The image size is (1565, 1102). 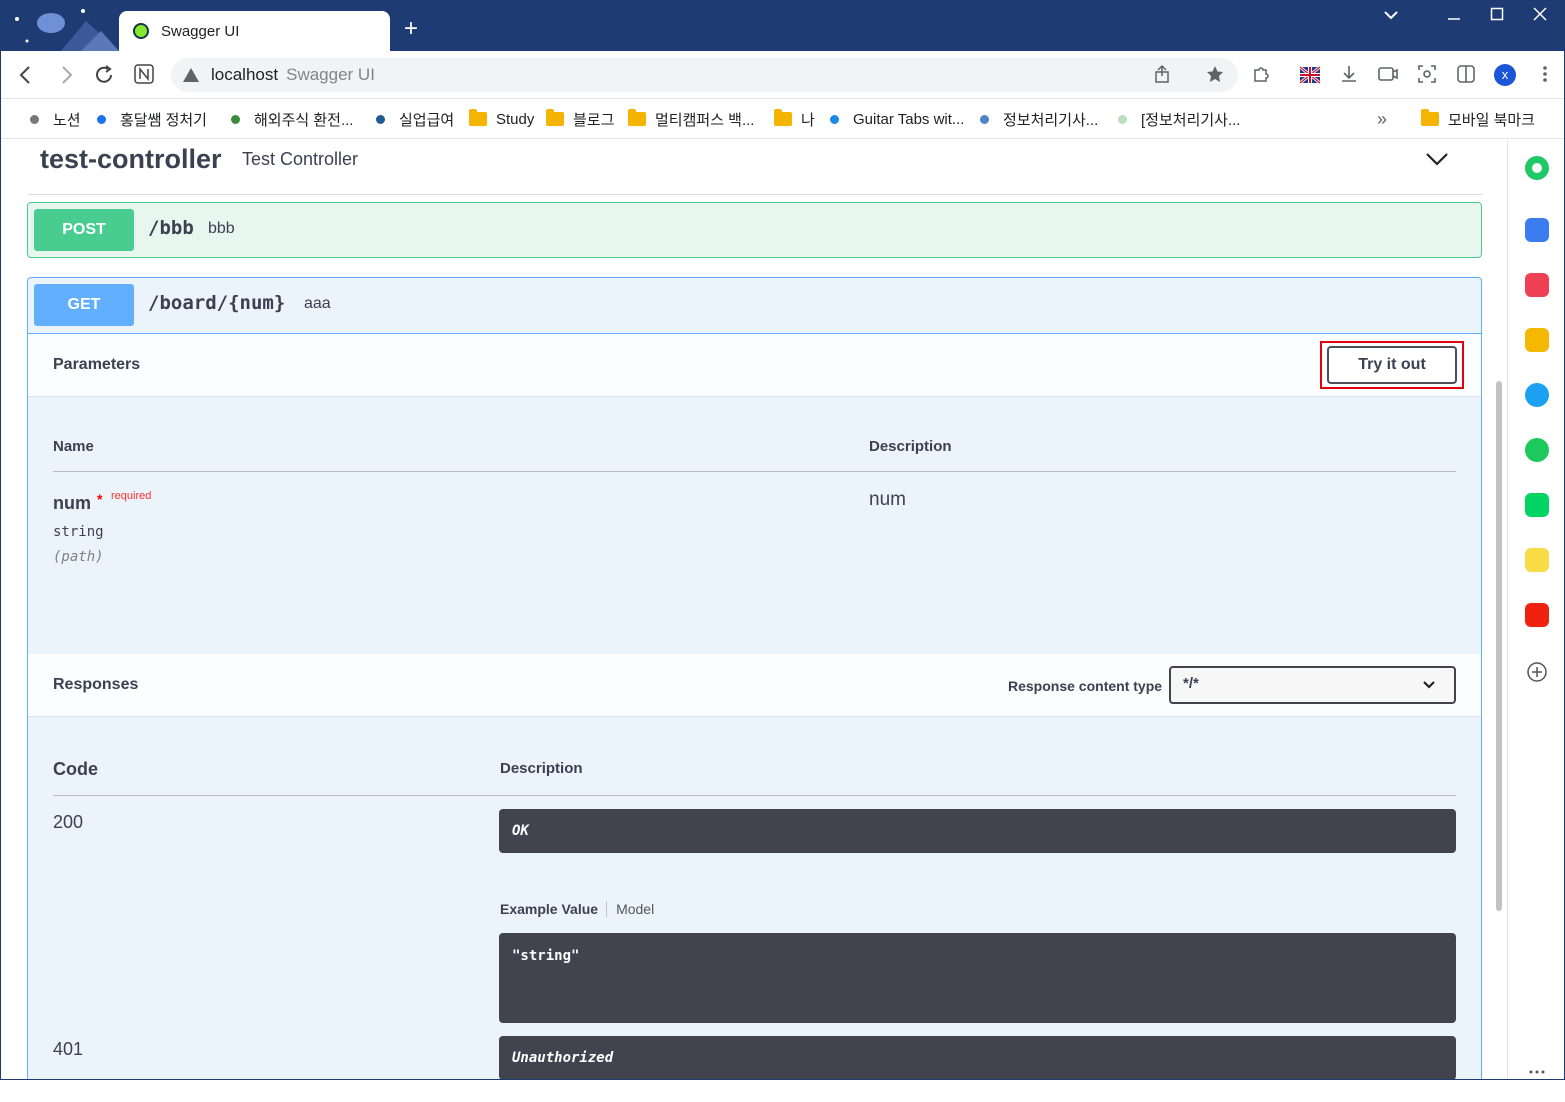 What do you see at coordinates (754, 685) in the screenshot?
I see `responses-header: Responses Response content type */*` at bounding box center [754, 685].